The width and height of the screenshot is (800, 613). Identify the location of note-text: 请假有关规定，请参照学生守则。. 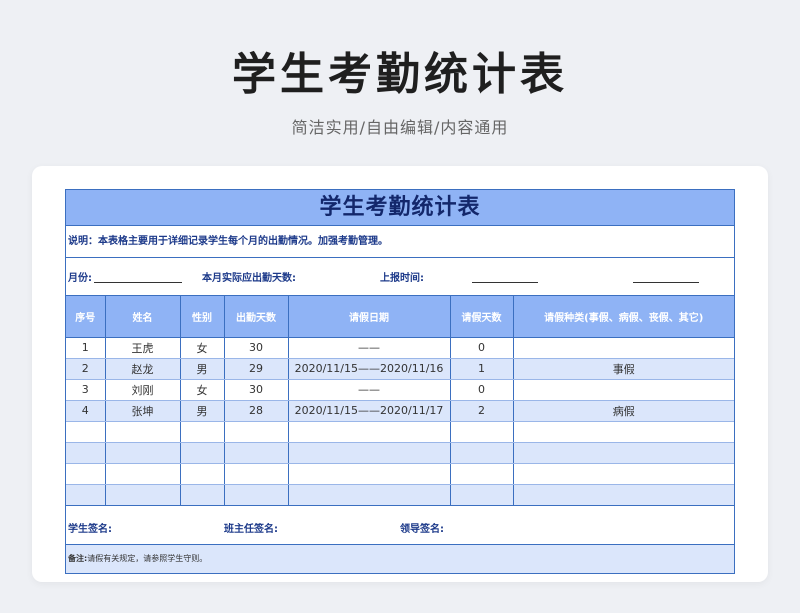
(147, 558).